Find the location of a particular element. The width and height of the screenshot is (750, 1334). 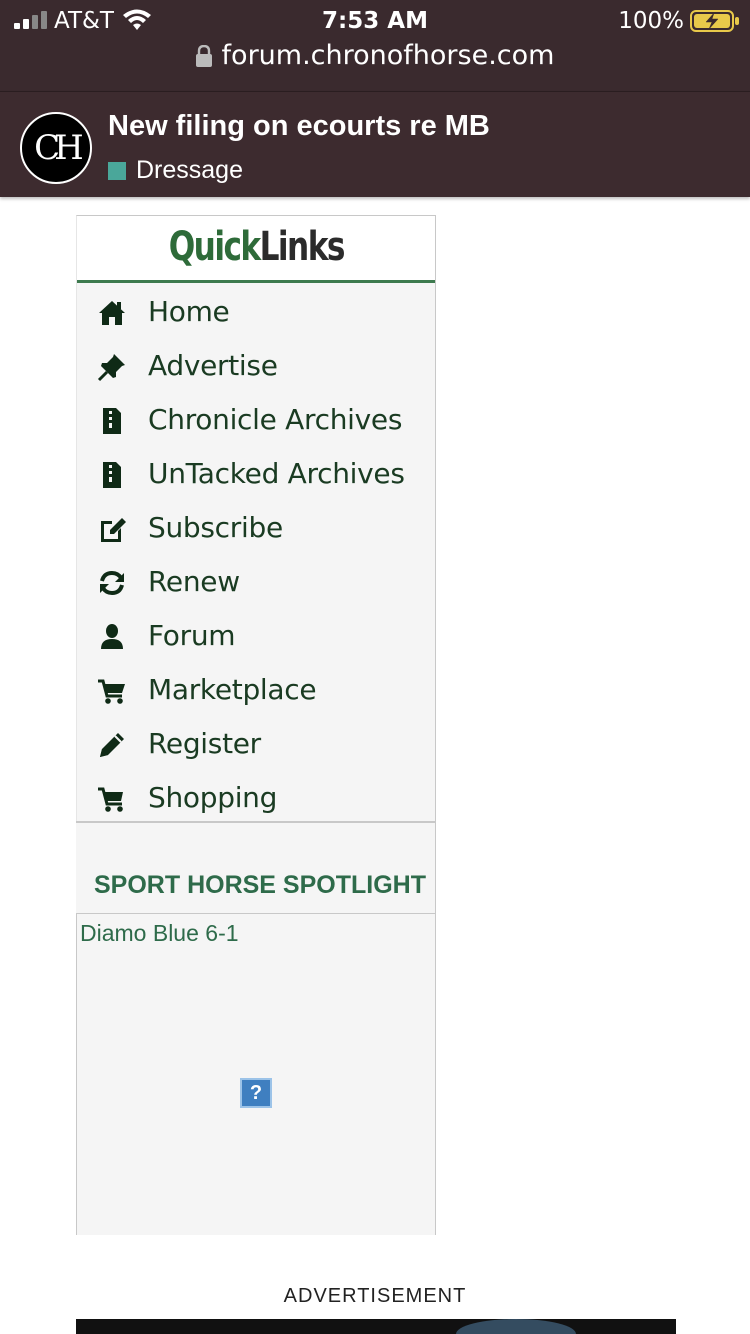

address-bar: forum.chronofhorse.com is located at coordinates (375, 60).